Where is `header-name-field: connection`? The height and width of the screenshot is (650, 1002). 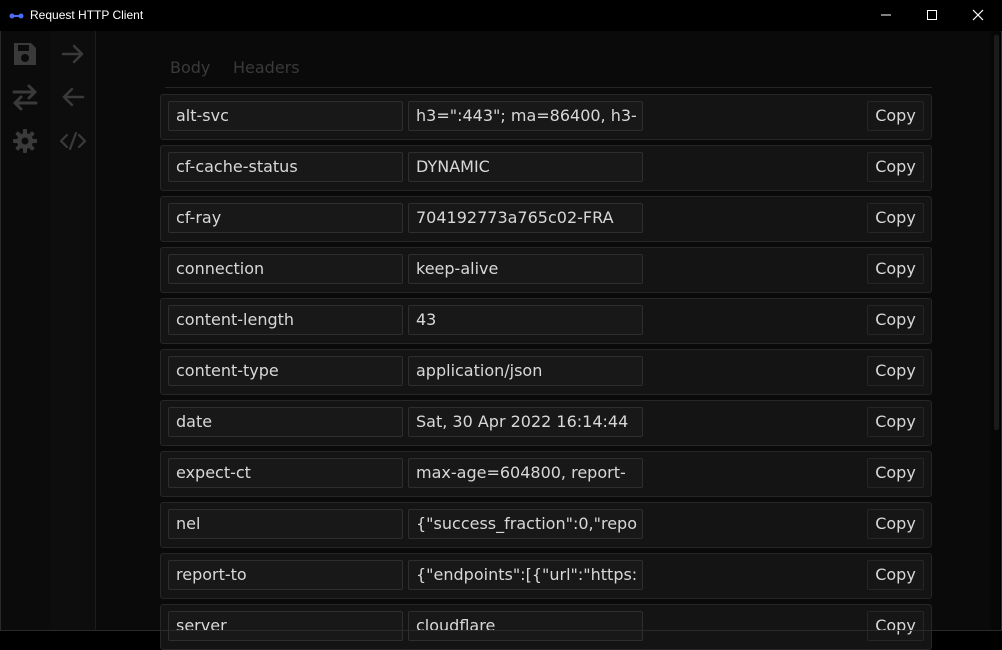 header-name-field: connection is located at coordinates (285, 269).